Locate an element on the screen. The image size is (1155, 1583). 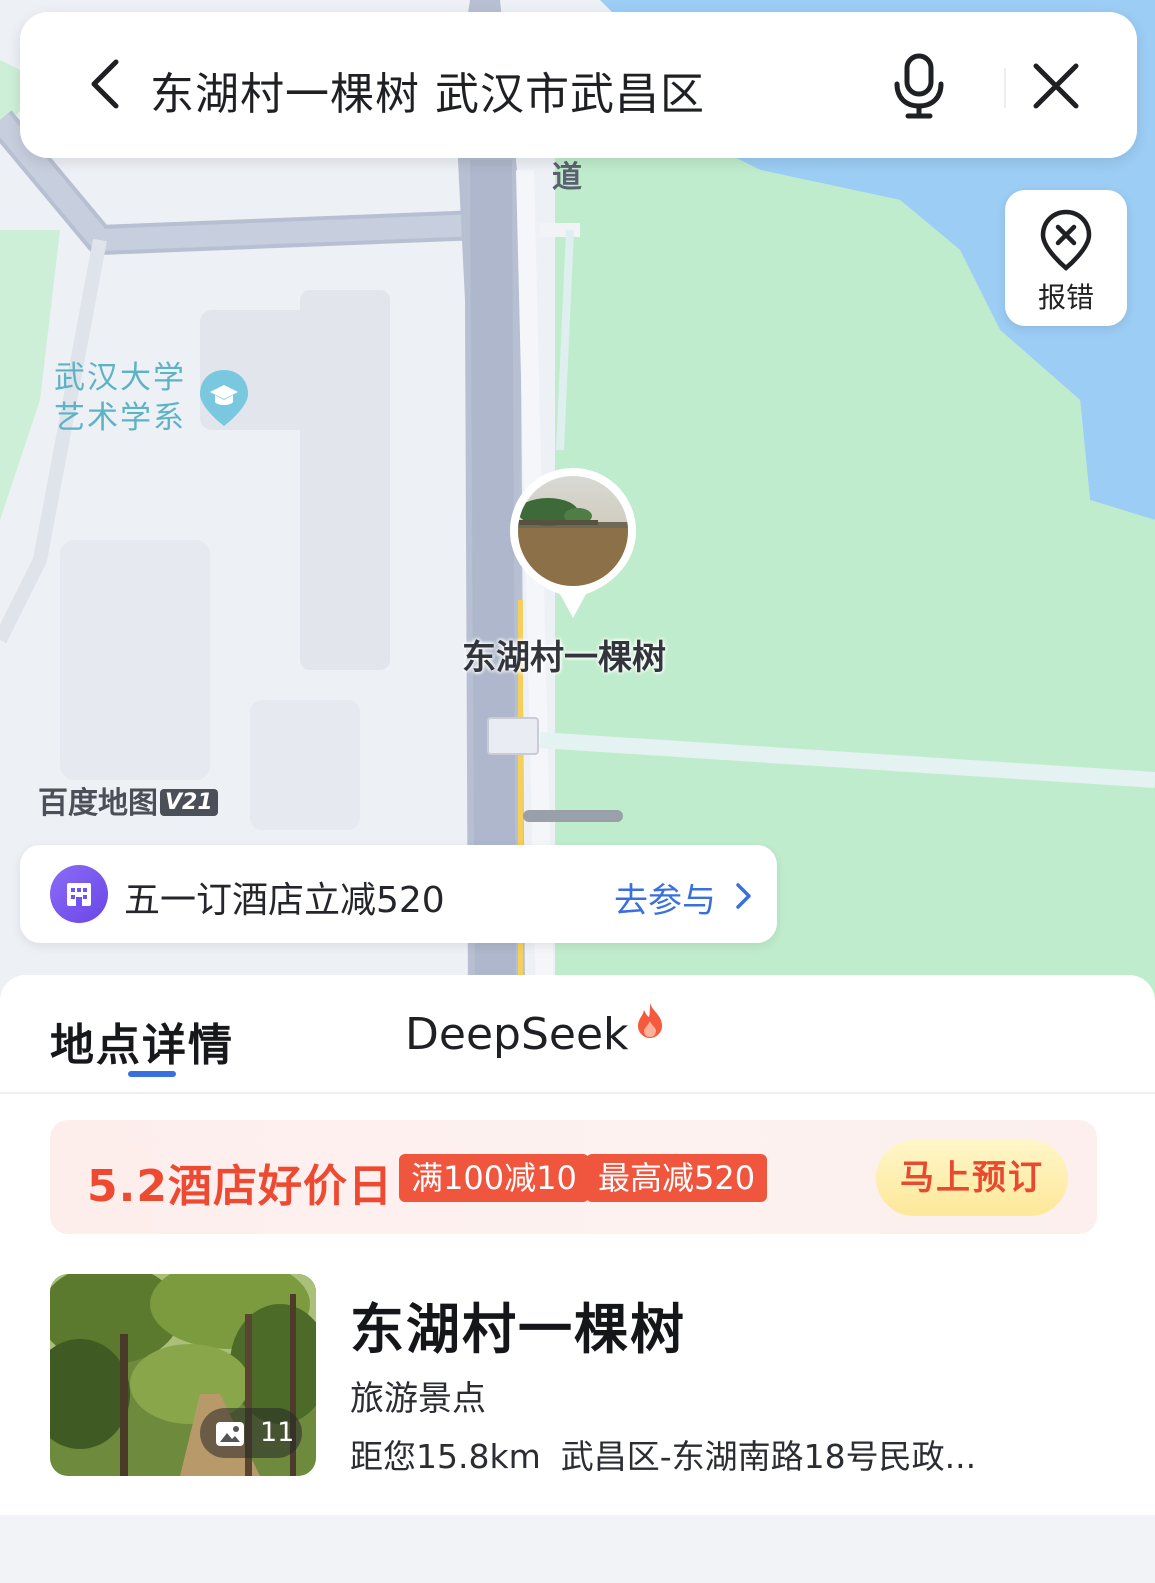
promo-text: 五一订酒店立减520 is located at coordinates (284, 900).